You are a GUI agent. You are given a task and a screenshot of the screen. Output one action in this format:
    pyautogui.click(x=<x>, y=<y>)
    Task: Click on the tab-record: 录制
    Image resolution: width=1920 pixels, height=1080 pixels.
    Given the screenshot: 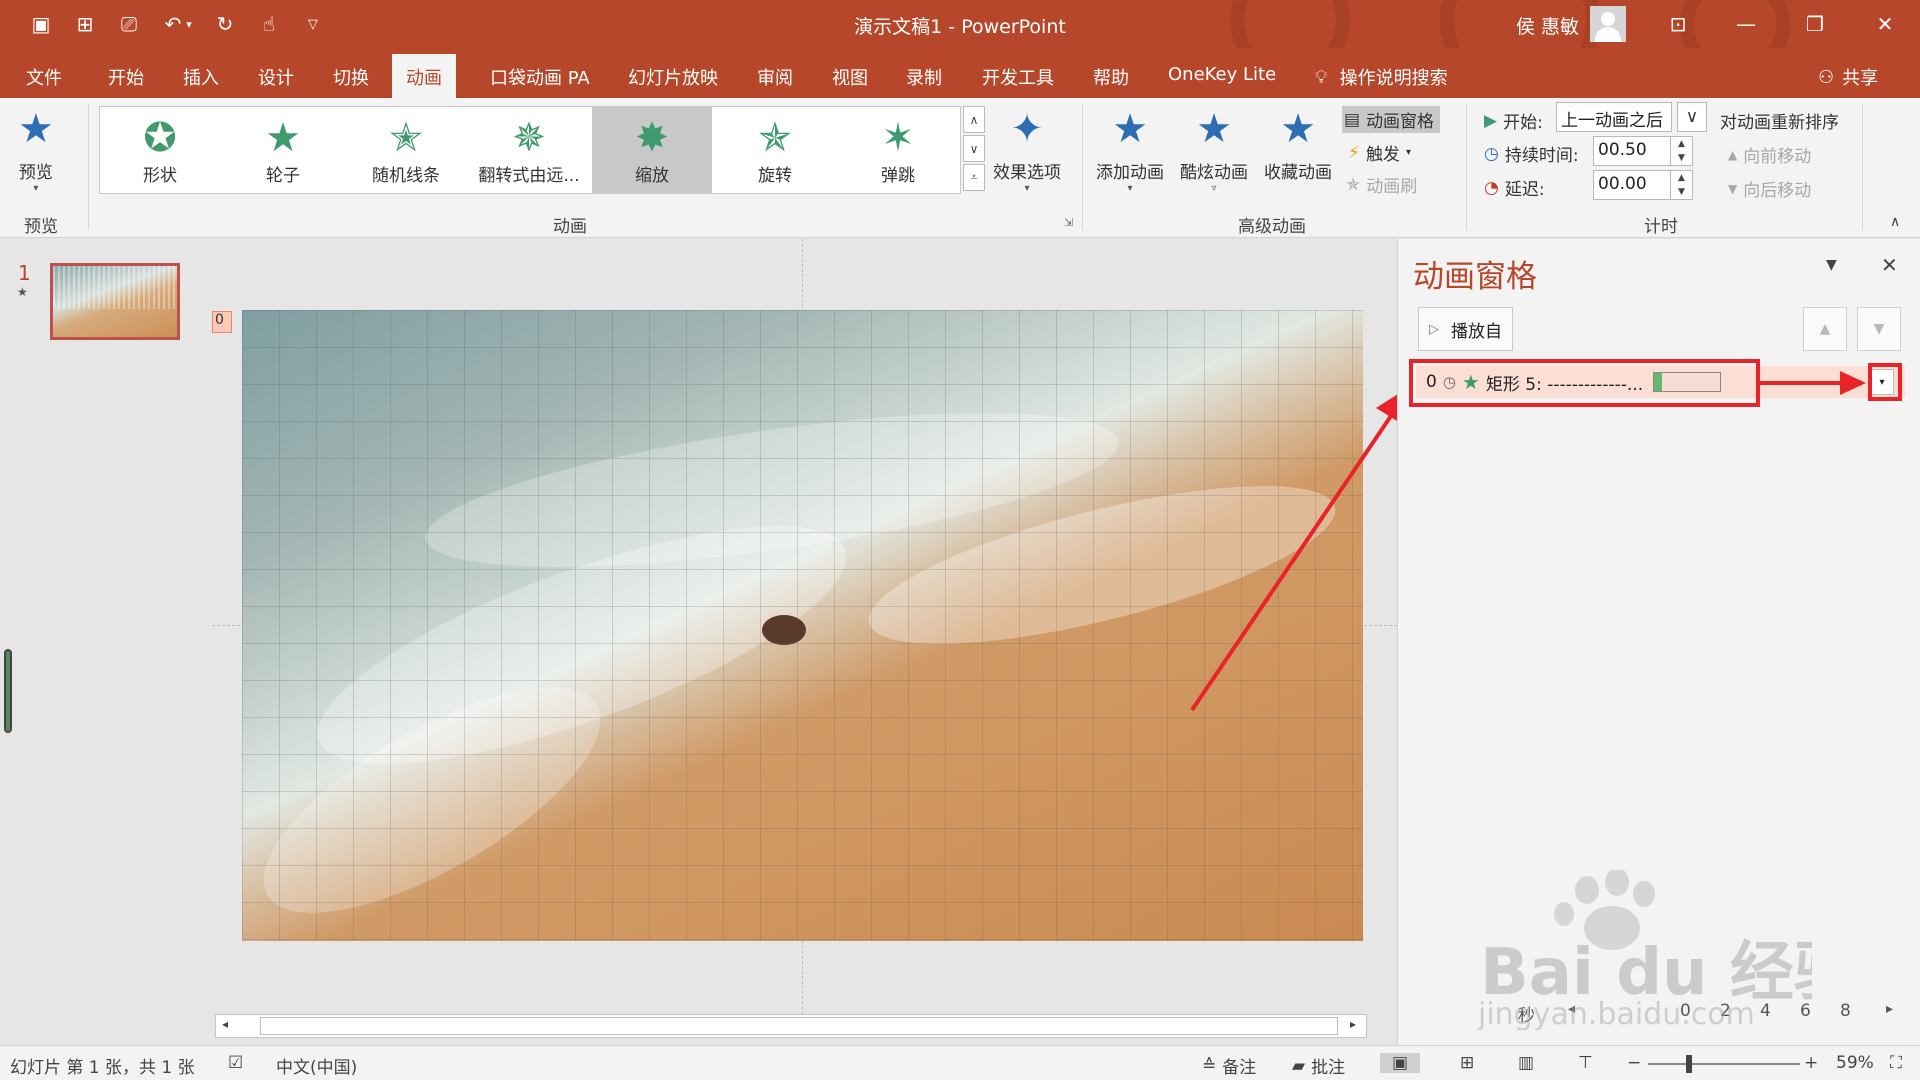 What is the action you would take?
    pyautogui.click(x=924, y=77)
    